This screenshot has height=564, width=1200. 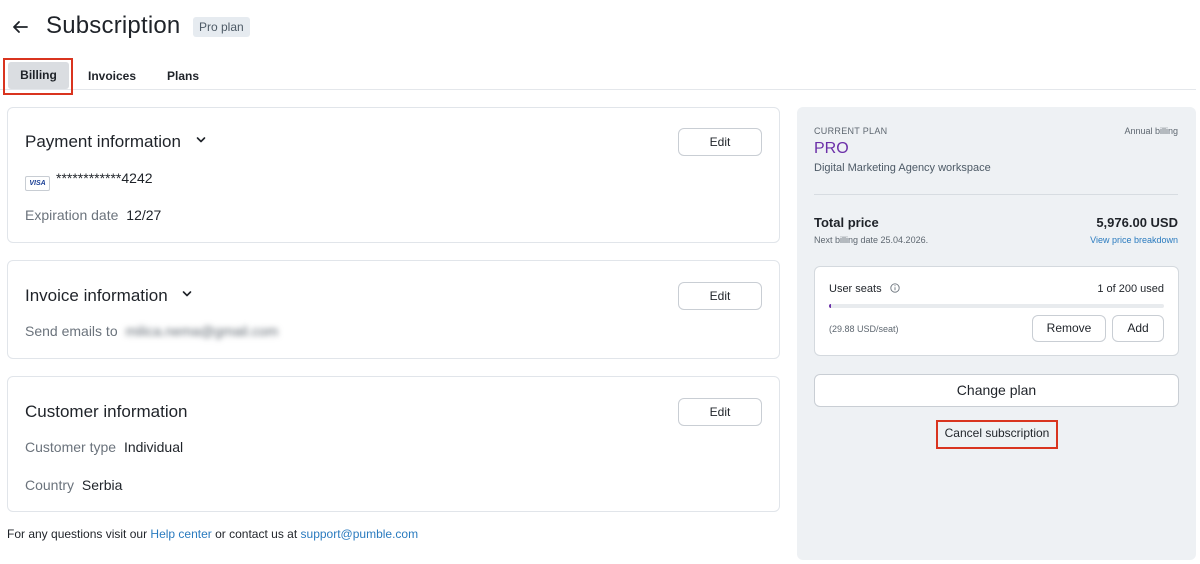 I want to click on user-seats-label: User seats, so click(x=855, y=289).